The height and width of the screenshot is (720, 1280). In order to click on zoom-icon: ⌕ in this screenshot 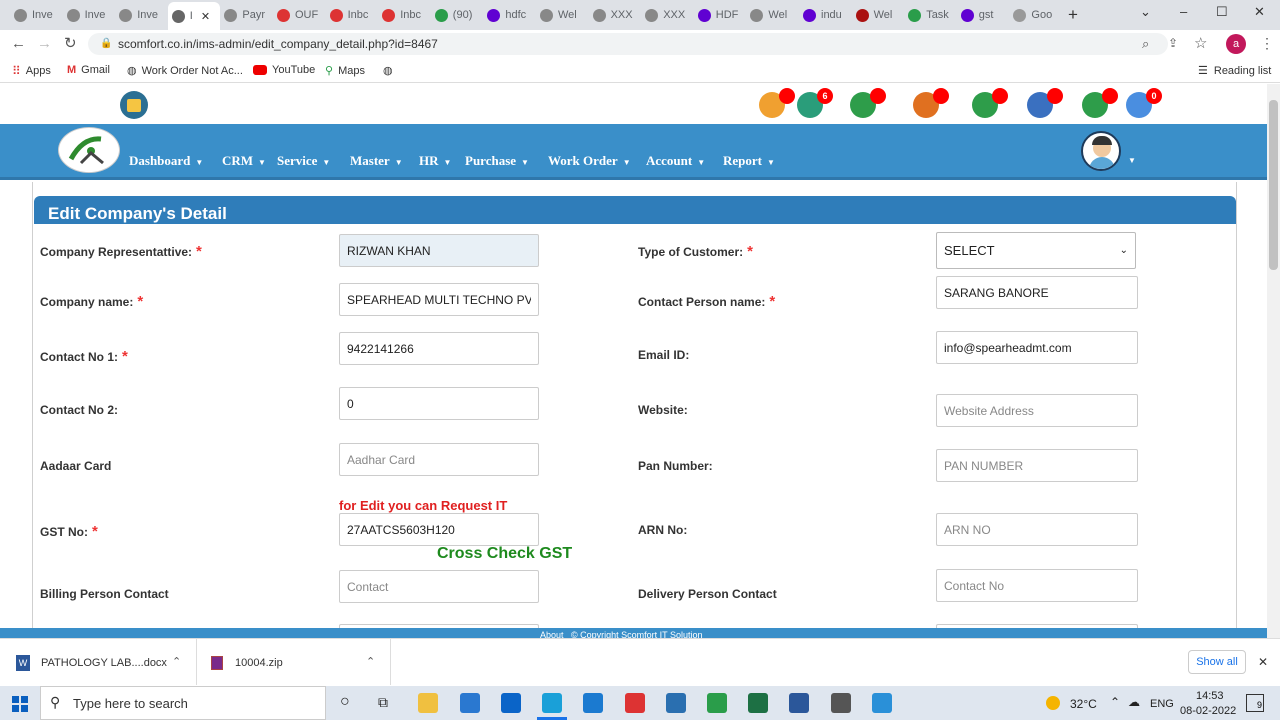, I will do `click(1145, 44)`.